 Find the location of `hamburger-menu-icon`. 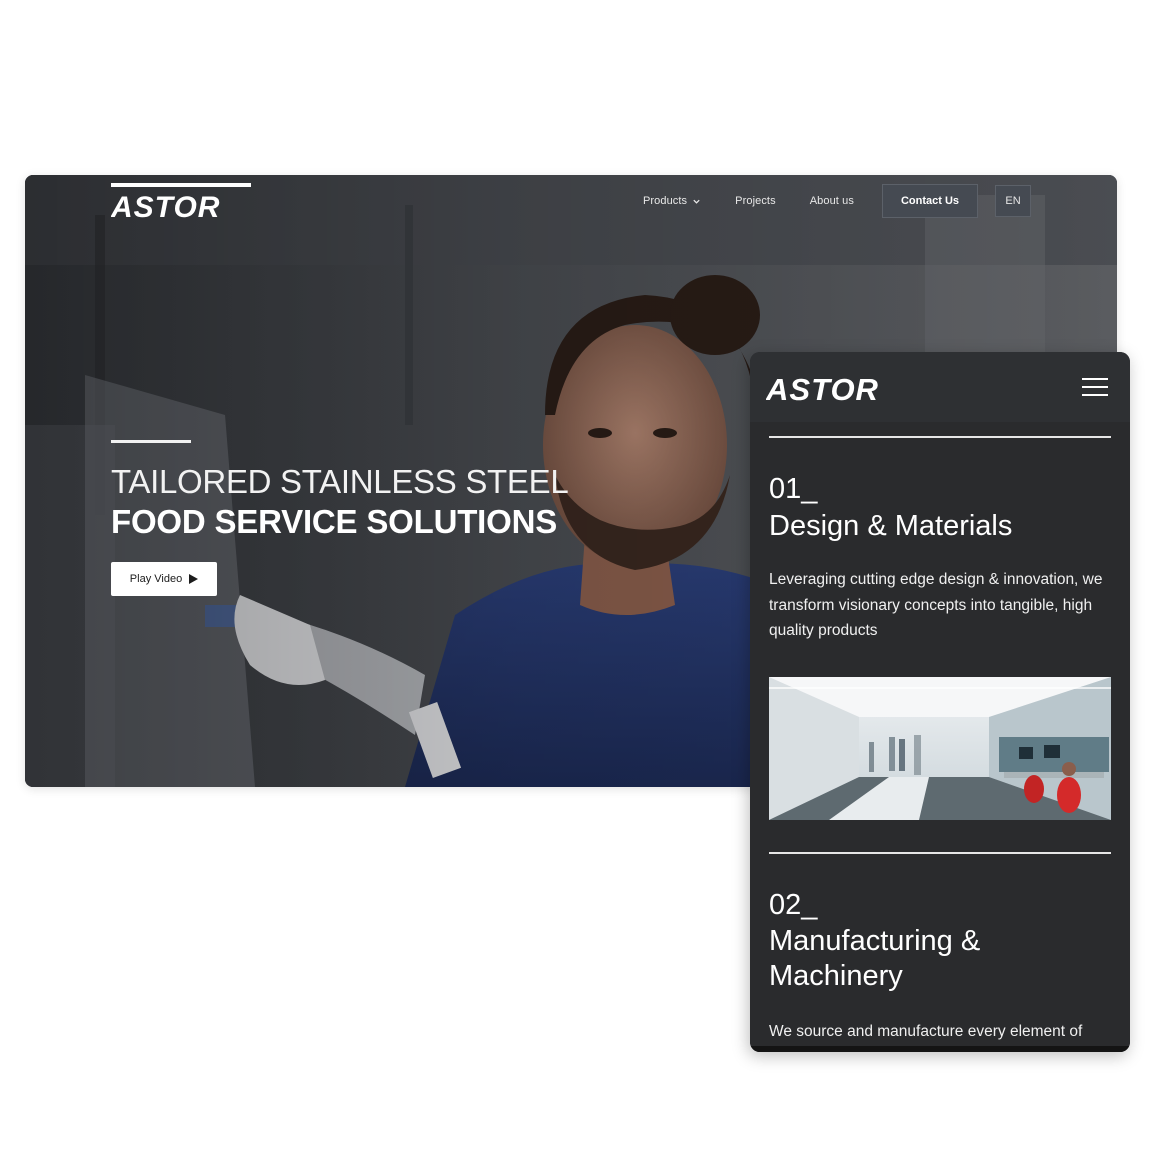

hamburger-menu-icon is located at coordinates (1095, 387).